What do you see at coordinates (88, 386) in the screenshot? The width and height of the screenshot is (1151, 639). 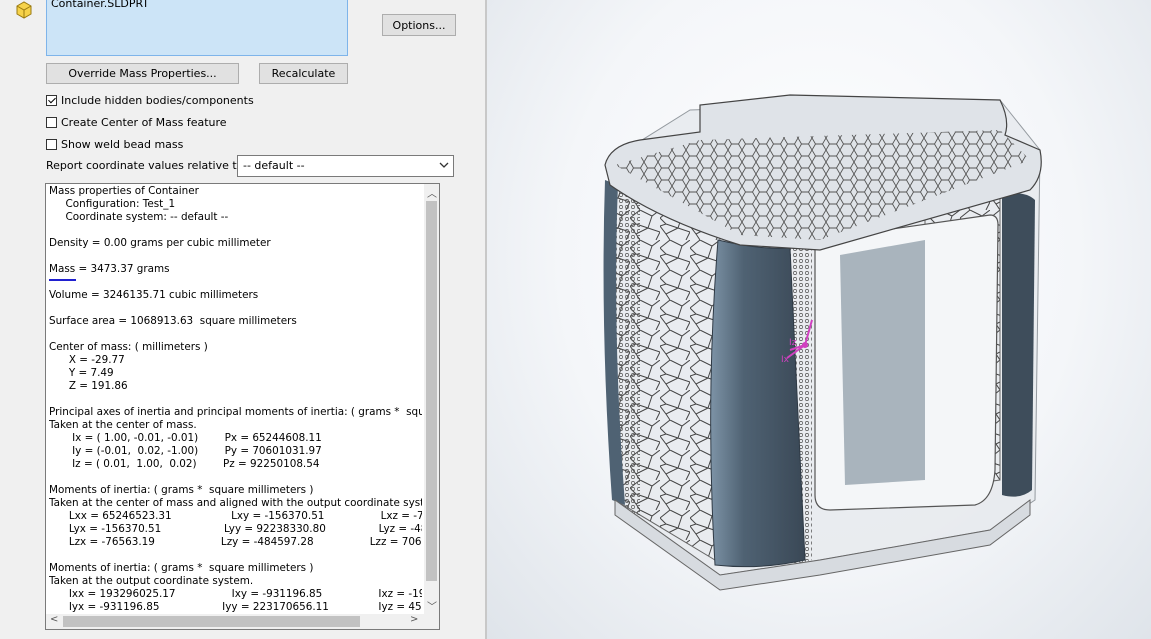 I see `results-line: Z = 191.86` at bounding box center [88, 386].